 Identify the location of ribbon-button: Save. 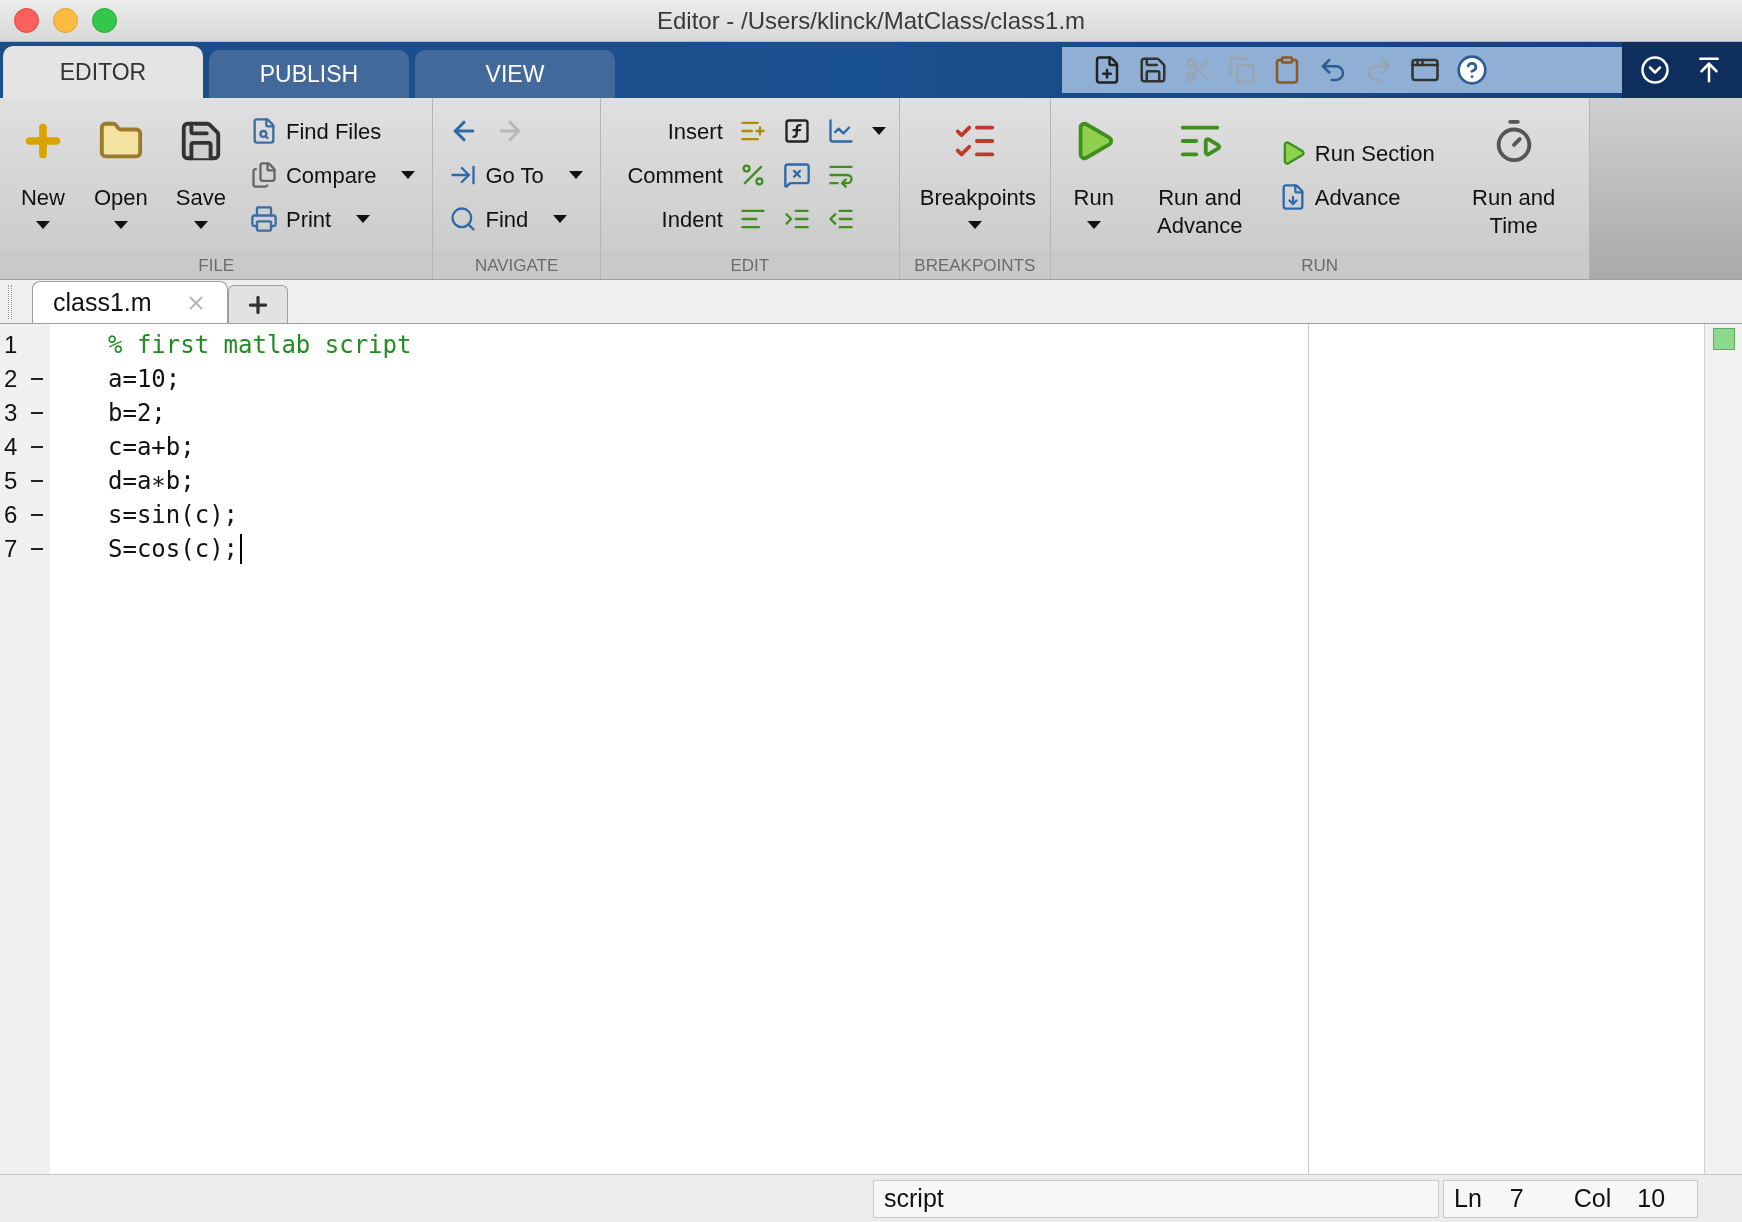
(200, 175).